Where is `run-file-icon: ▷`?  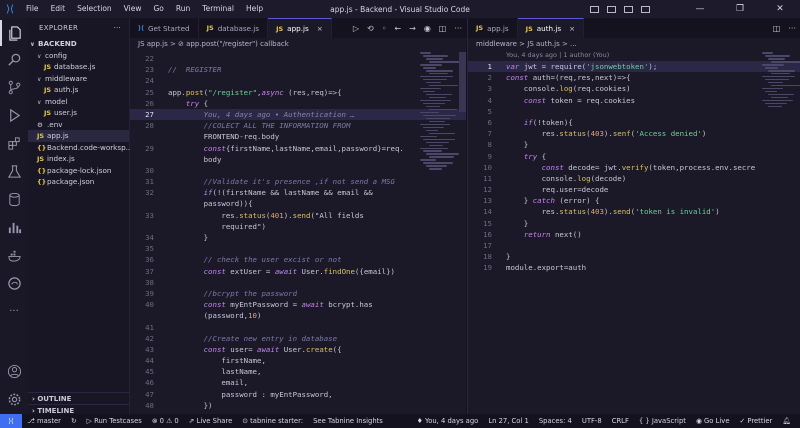
run-file-icon: ▷ is located at coordinates (356, 28).